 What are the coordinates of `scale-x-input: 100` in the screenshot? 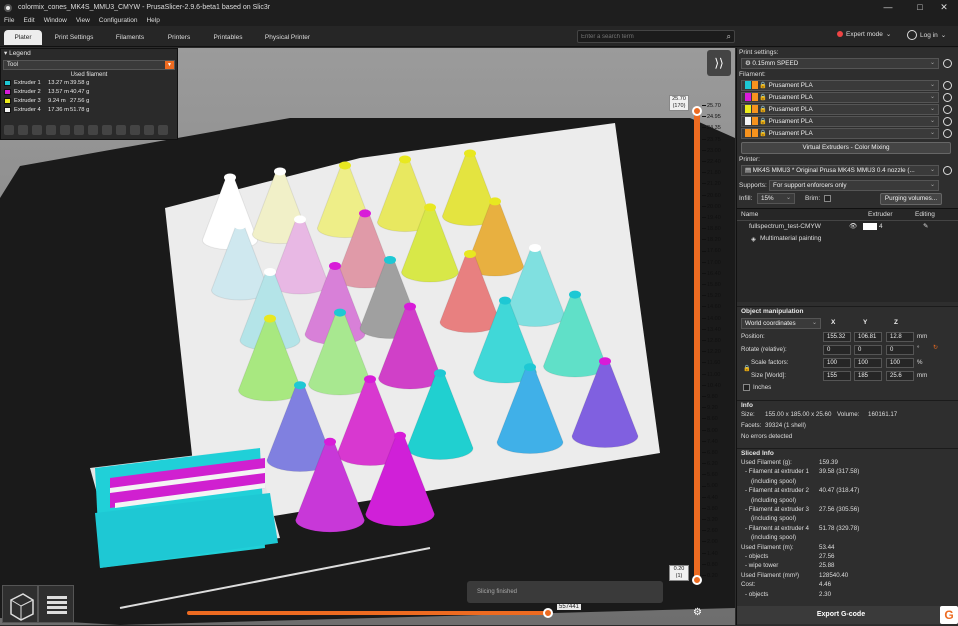 It's located at (837, 363).